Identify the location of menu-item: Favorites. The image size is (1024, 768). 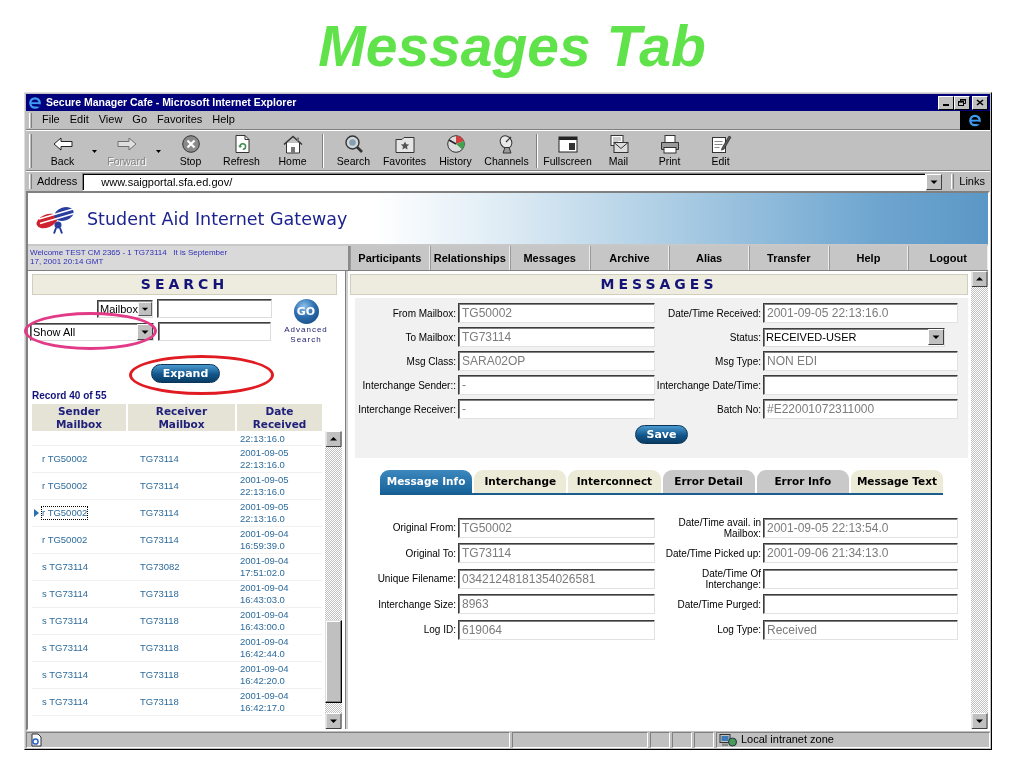
(180, 120).